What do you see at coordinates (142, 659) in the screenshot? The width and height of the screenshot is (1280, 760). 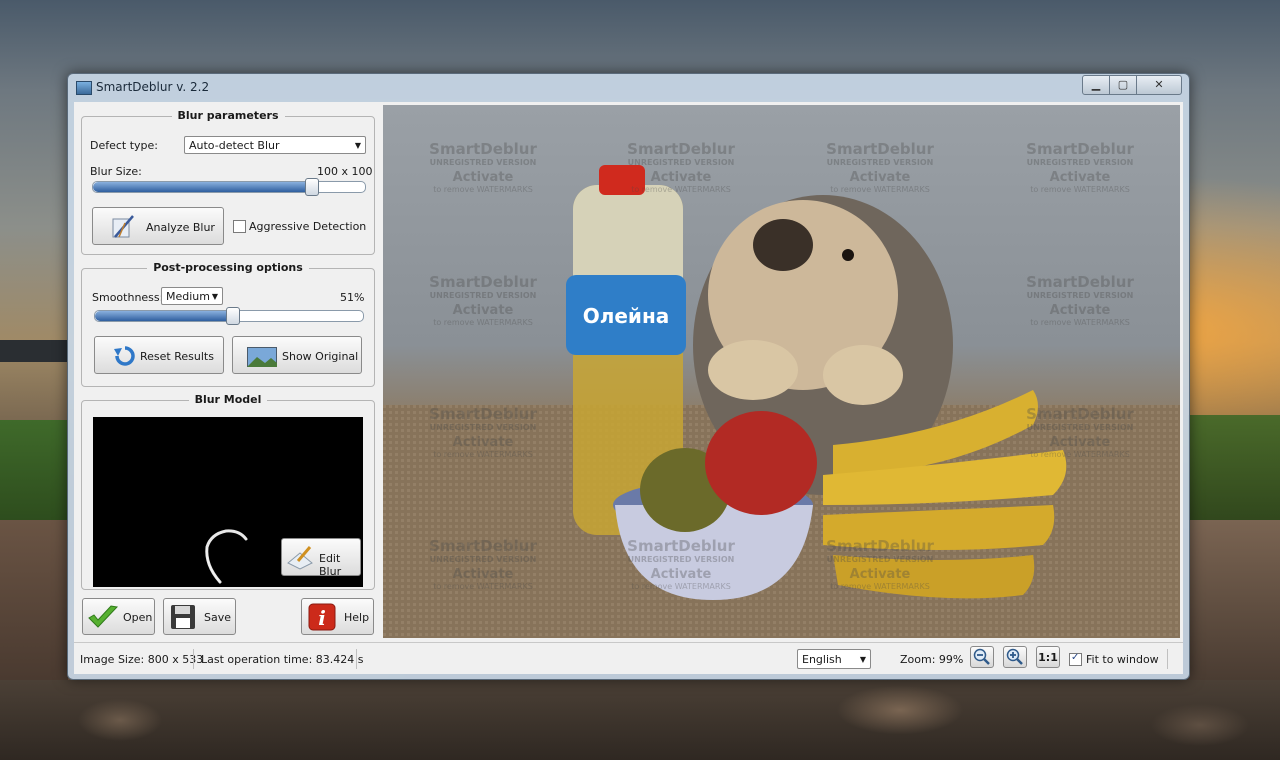 I see `image-size-status: Image Size: 800 x 533` at bounding box center [142, 659].